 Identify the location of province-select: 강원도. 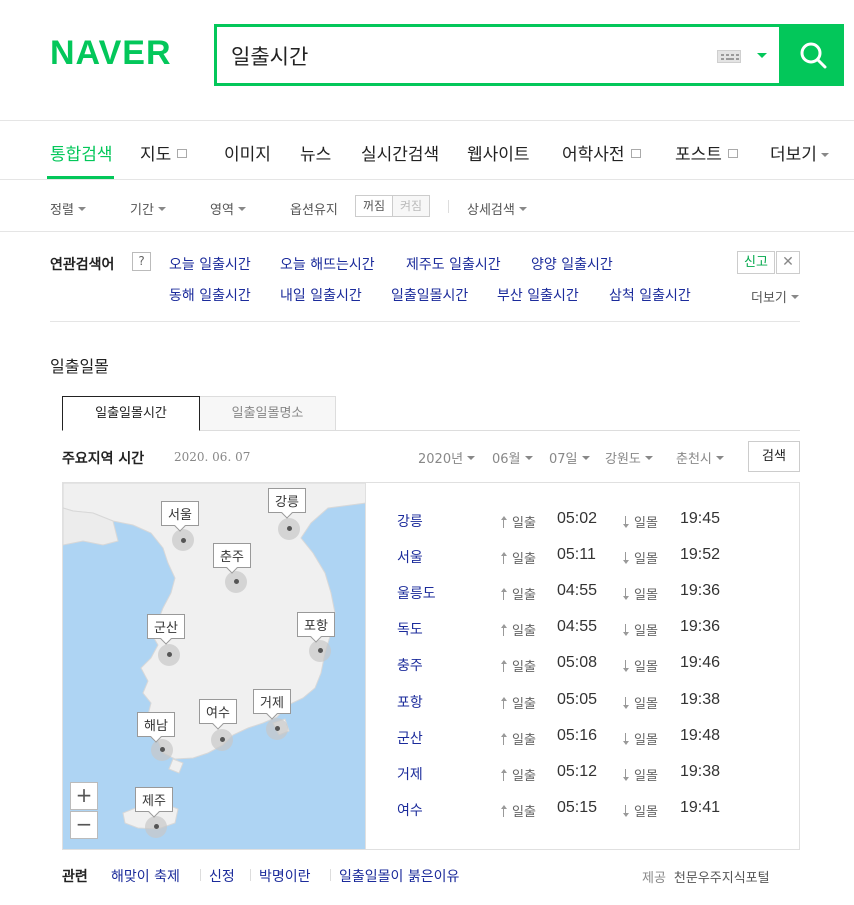
(629, 457).